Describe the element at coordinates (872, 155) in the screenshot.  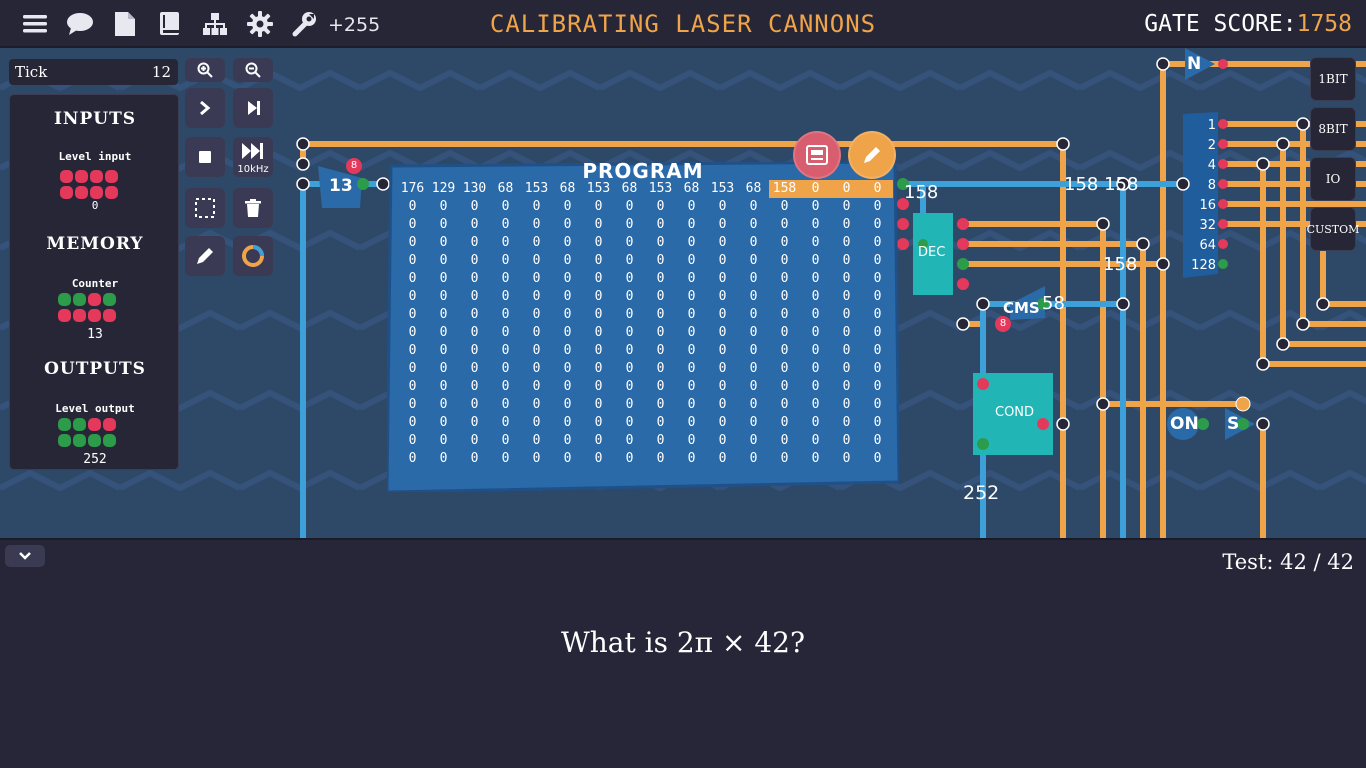
I see `program-edit-button` at that location.